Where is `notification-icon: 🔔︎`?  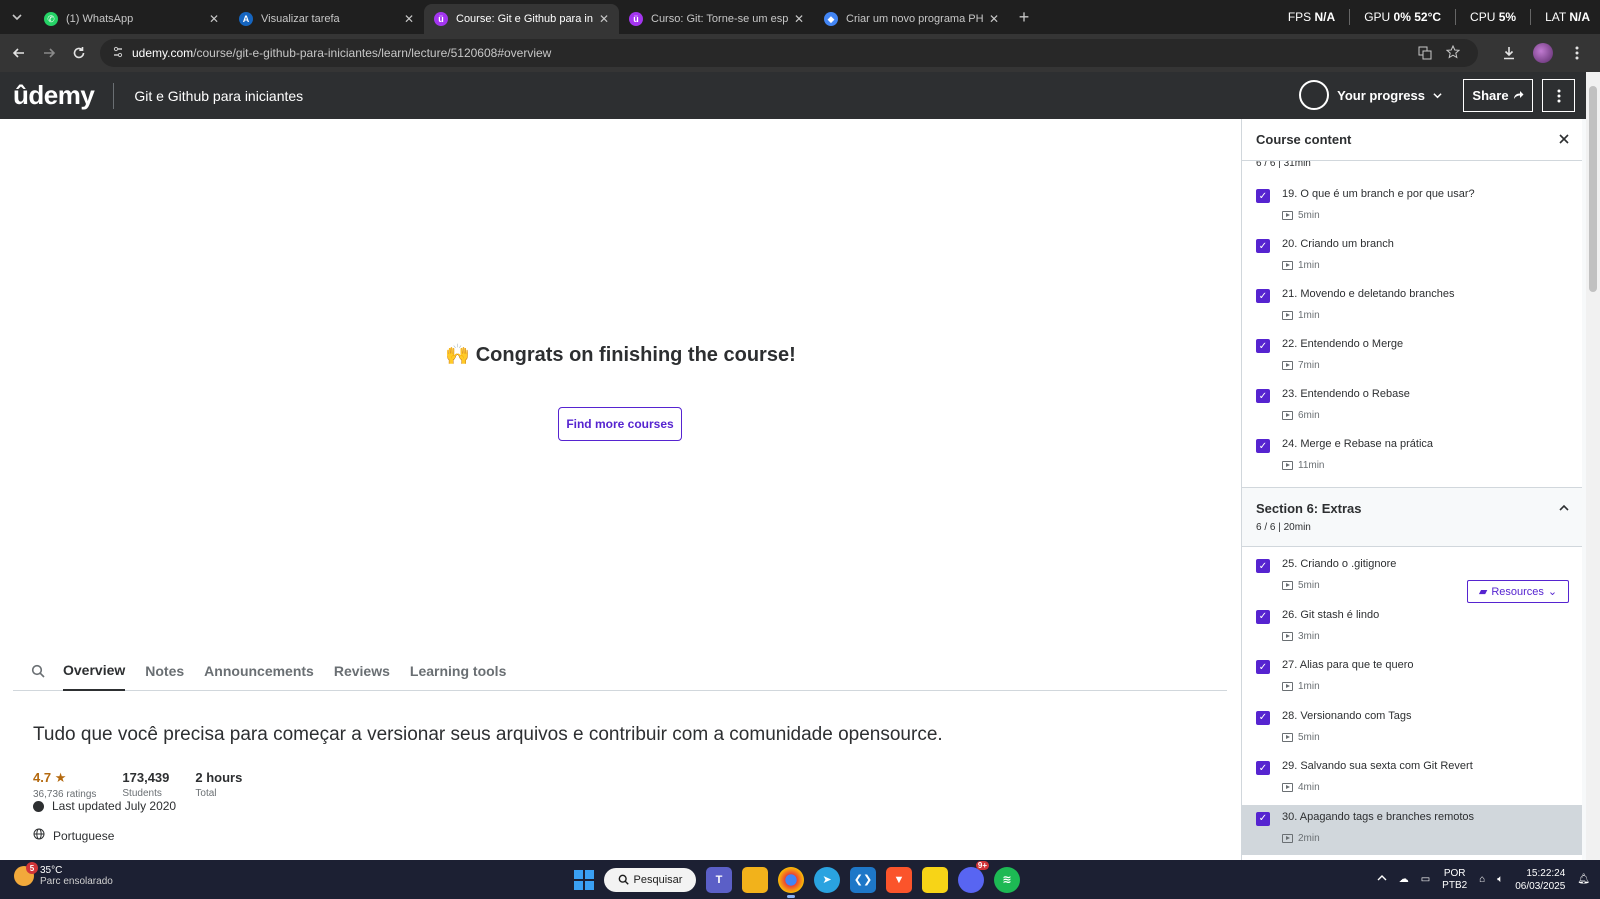 notification-icon: 🔔︎ is located at coordinates (1583, 879).